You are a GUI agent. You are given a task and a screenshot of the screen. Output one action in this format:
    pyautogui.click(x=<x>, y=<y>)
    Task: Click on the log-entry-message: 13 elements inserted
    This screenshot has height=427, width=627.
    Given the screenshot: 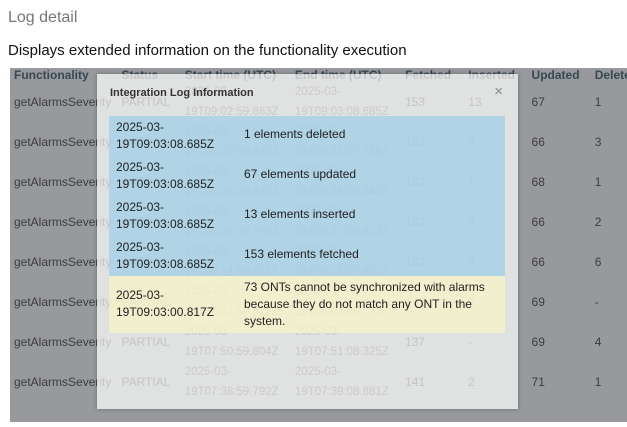 What is the action you would take?
    pyautogui.click(x=300, y=214)
    